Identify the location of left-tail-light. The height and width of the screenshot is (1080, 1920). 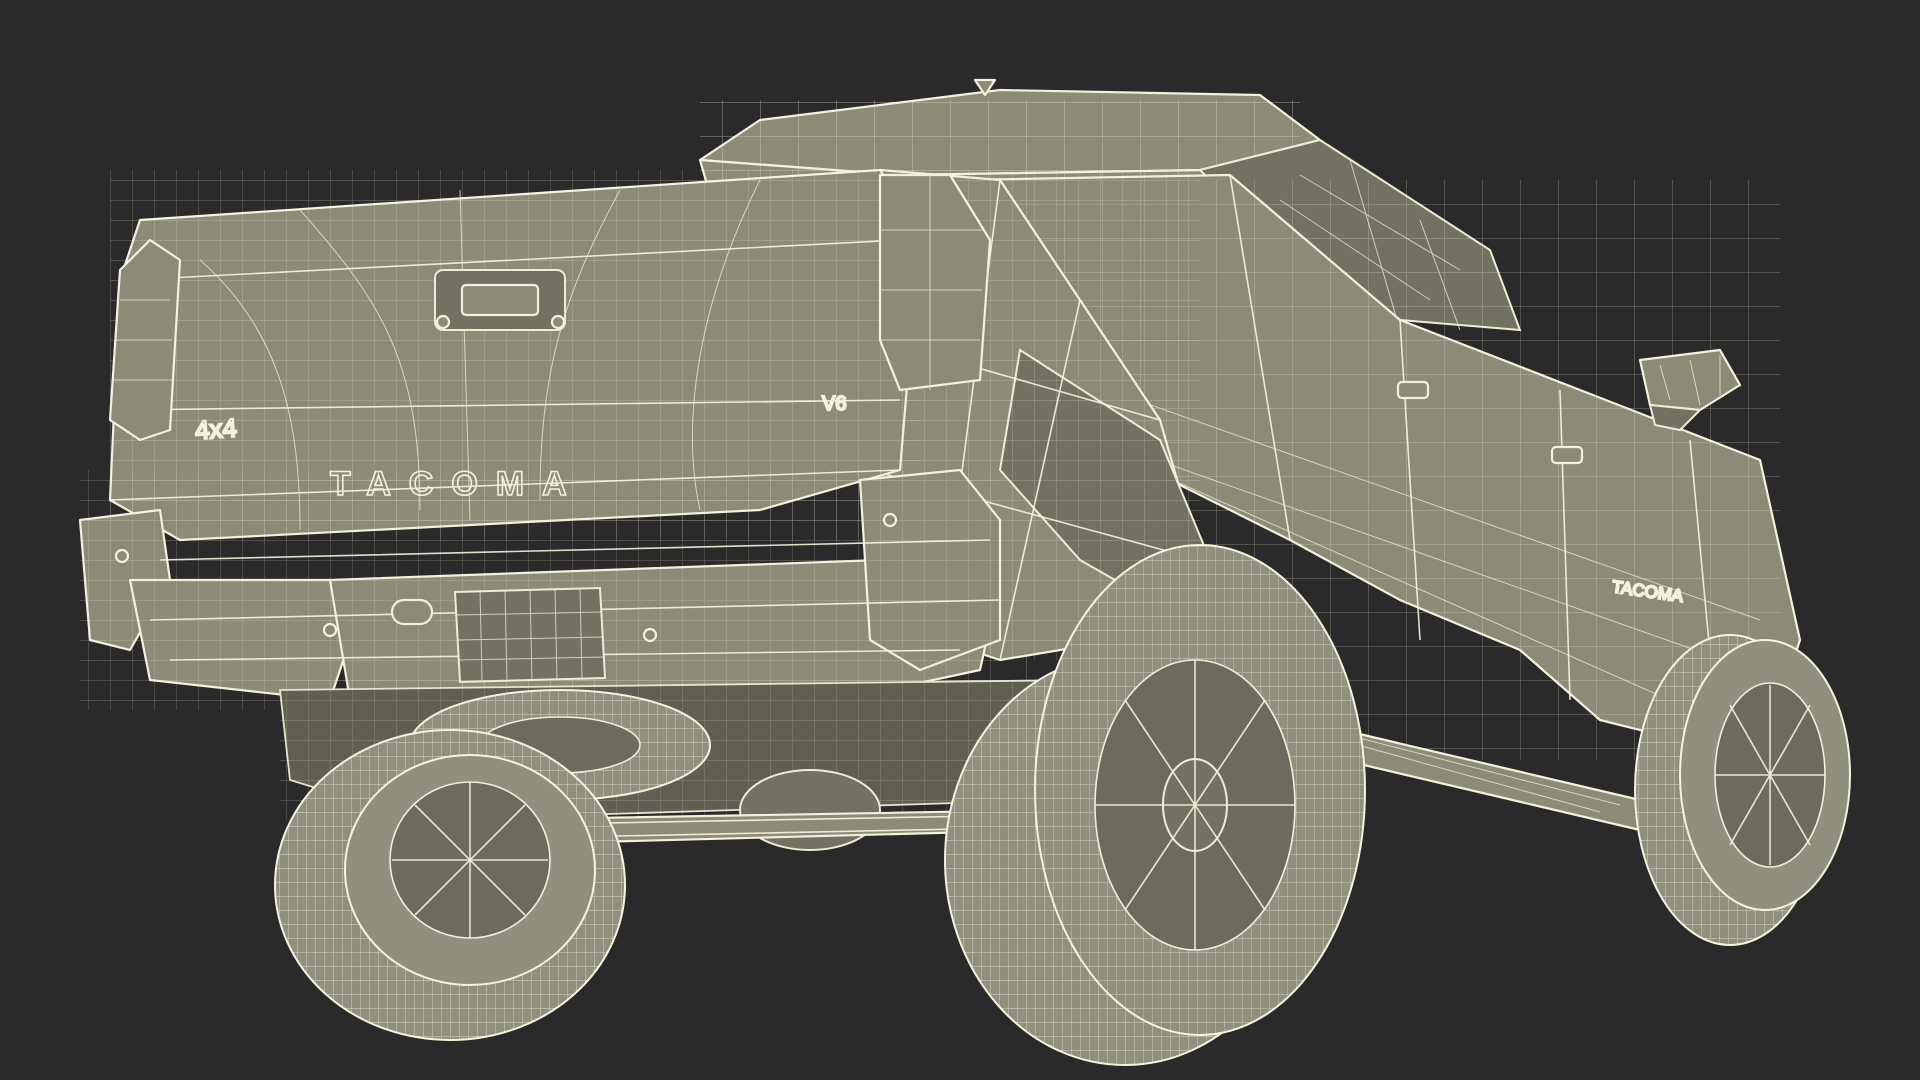
(145, 340).